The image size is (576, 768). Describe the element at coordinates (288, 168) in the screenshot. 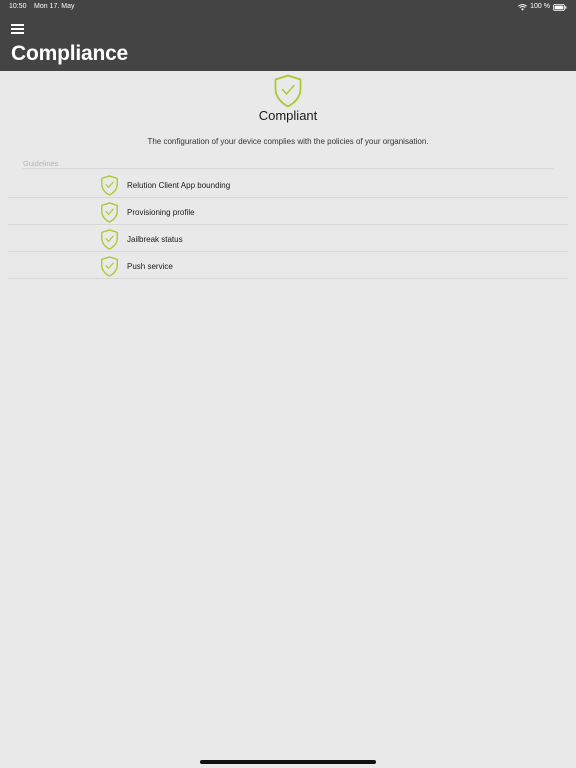

I see `section-divider` at that location.